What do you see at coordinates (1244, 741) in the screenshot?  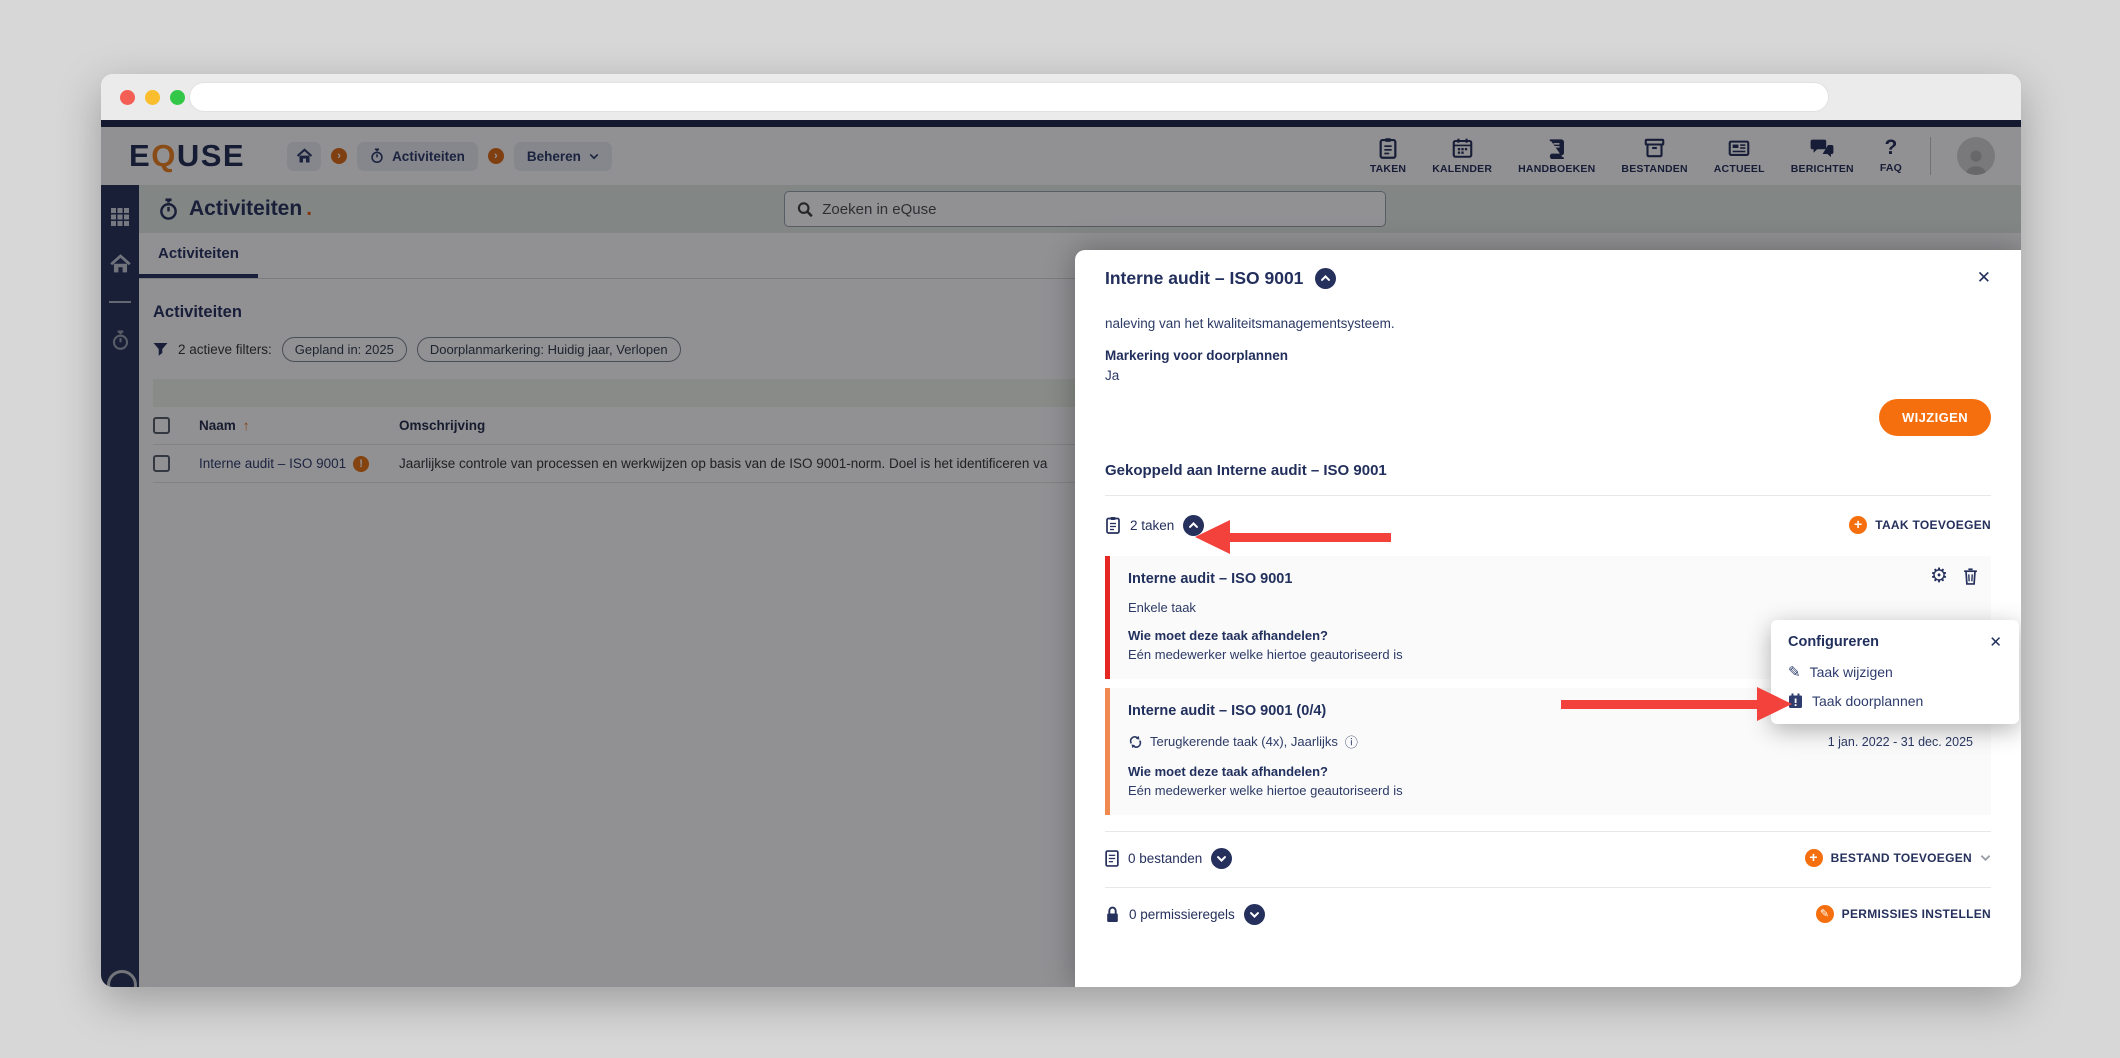 I see `task-recurrence: Terugkerende taak (4x), Jaarlijks` at bounding box center [1244, 741].